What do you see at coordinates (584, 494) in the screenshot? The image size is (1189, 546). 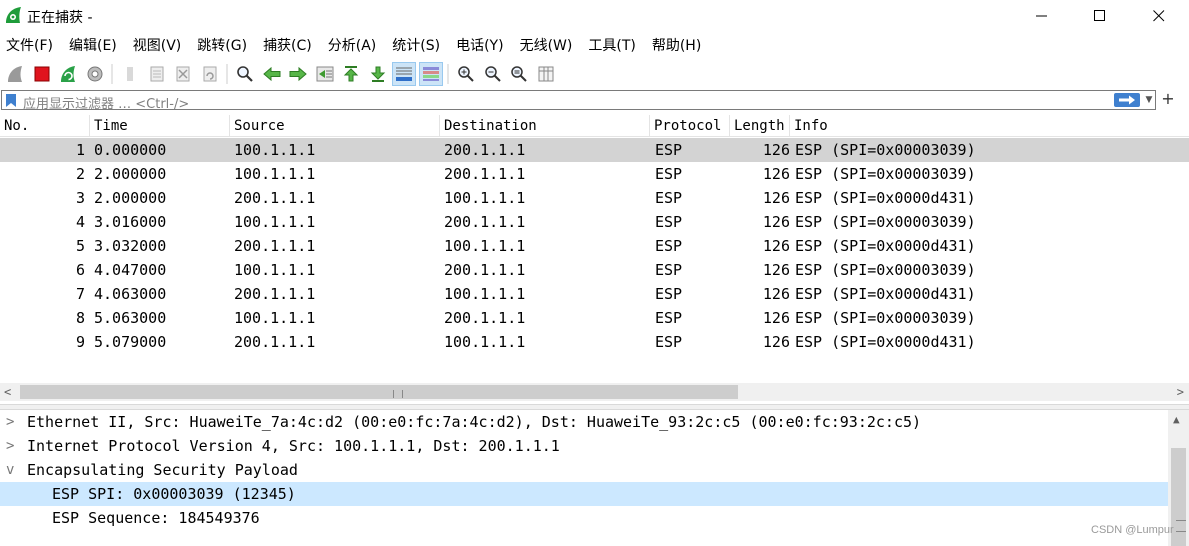 I see `detail-row-esp-spi: ESP SPI: 0x00003039 (12345)` at bounding box center [584, 494].